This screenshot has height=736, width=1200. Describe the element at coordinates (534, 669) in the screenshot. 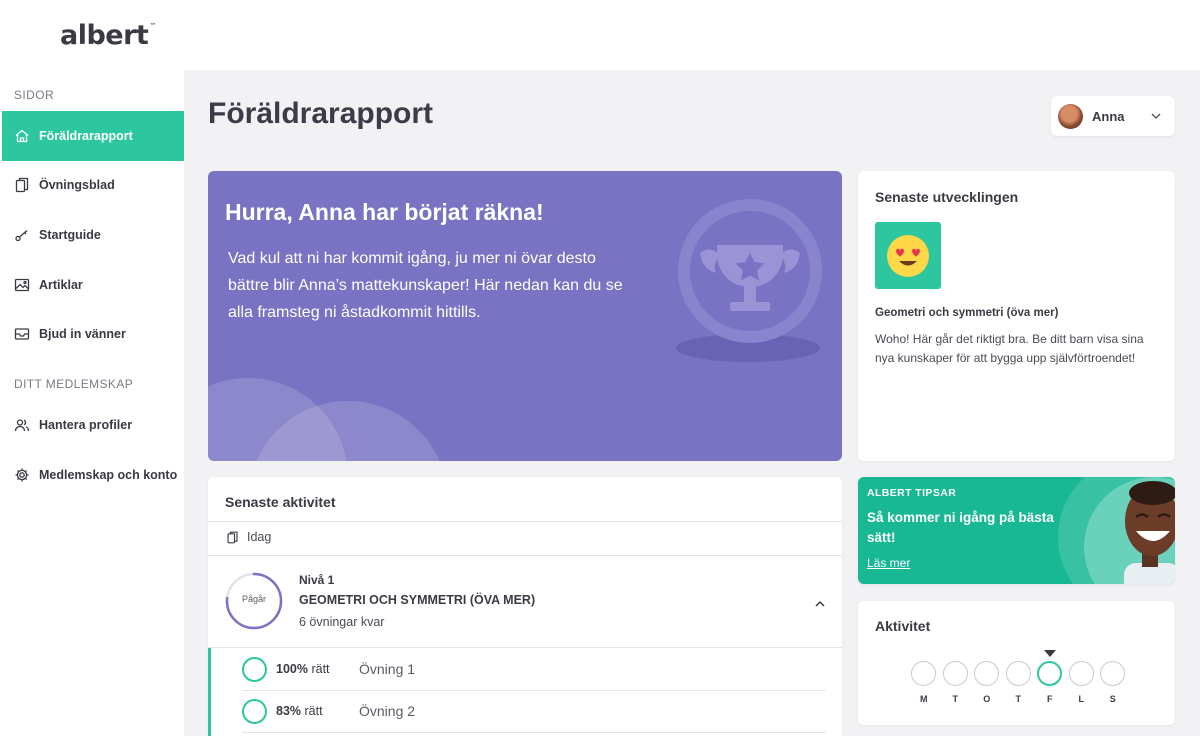

I see `exercise-row: 100% rätt Övning 1` at that location.